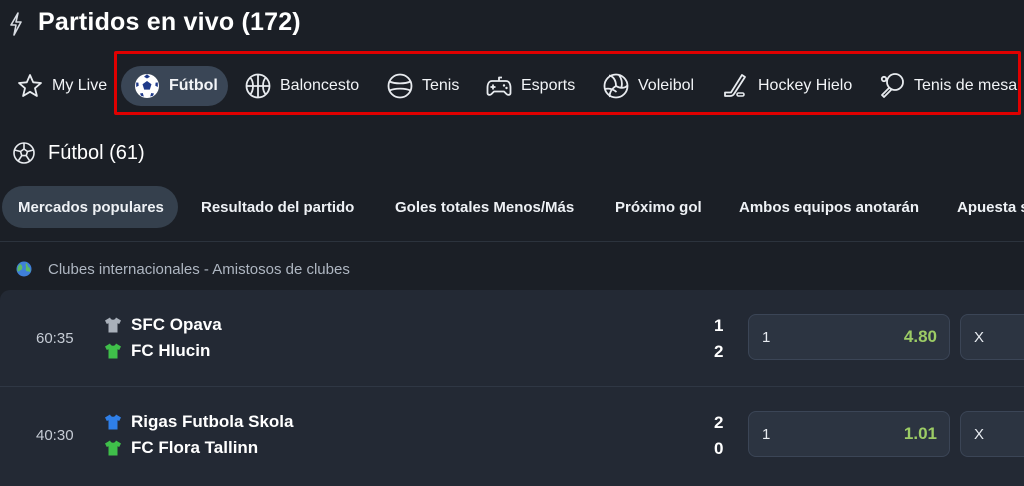 The width and height of the screenshot is (1024, 486). What do you see at coordinates (920, 433) in the screenshot?
I see `odd-value: 1.01` at bounding box center [920, 433].